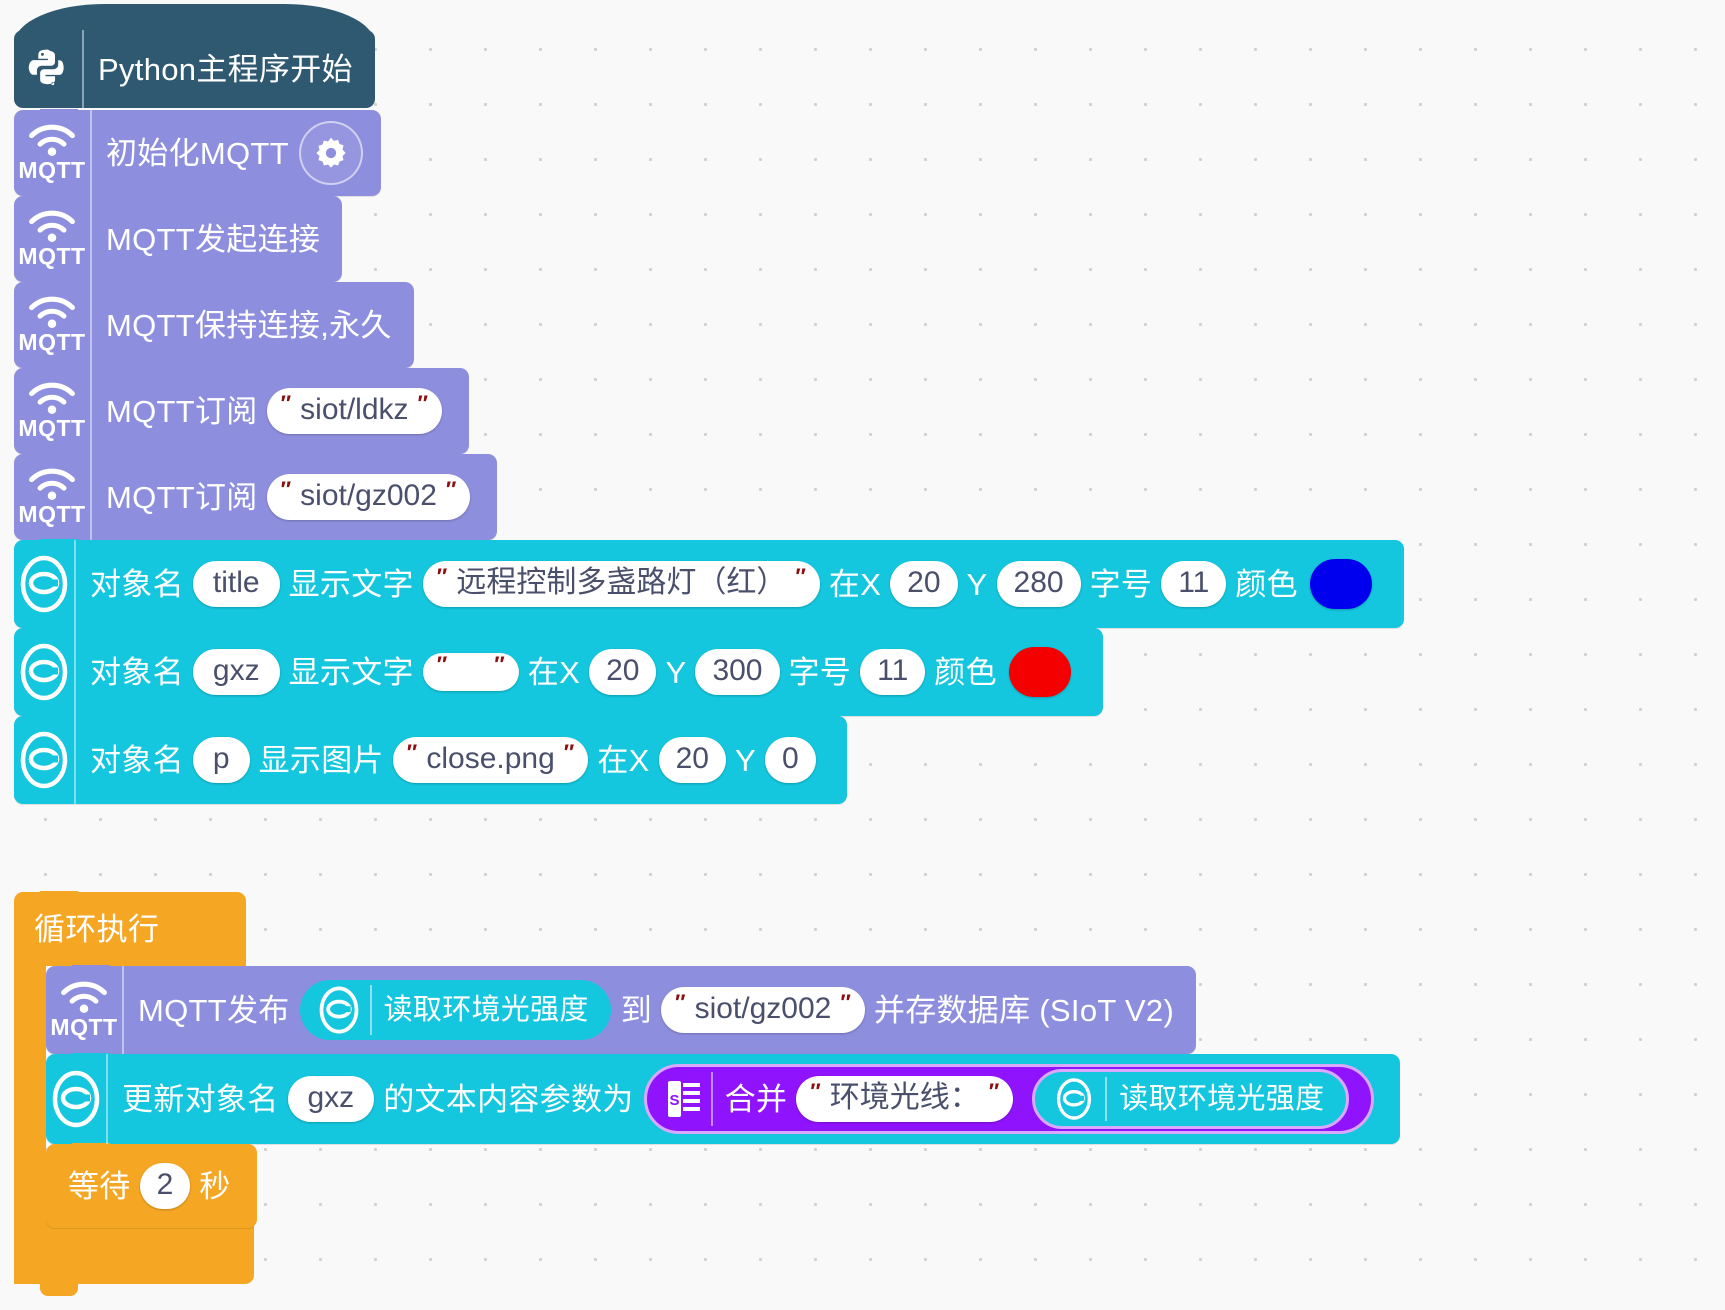 The width and height of the screenshot is (1725, 1310). Describe the element at coordinates (137, 584) in the screenshot. I see `label-object-name: 对象名` at that location.